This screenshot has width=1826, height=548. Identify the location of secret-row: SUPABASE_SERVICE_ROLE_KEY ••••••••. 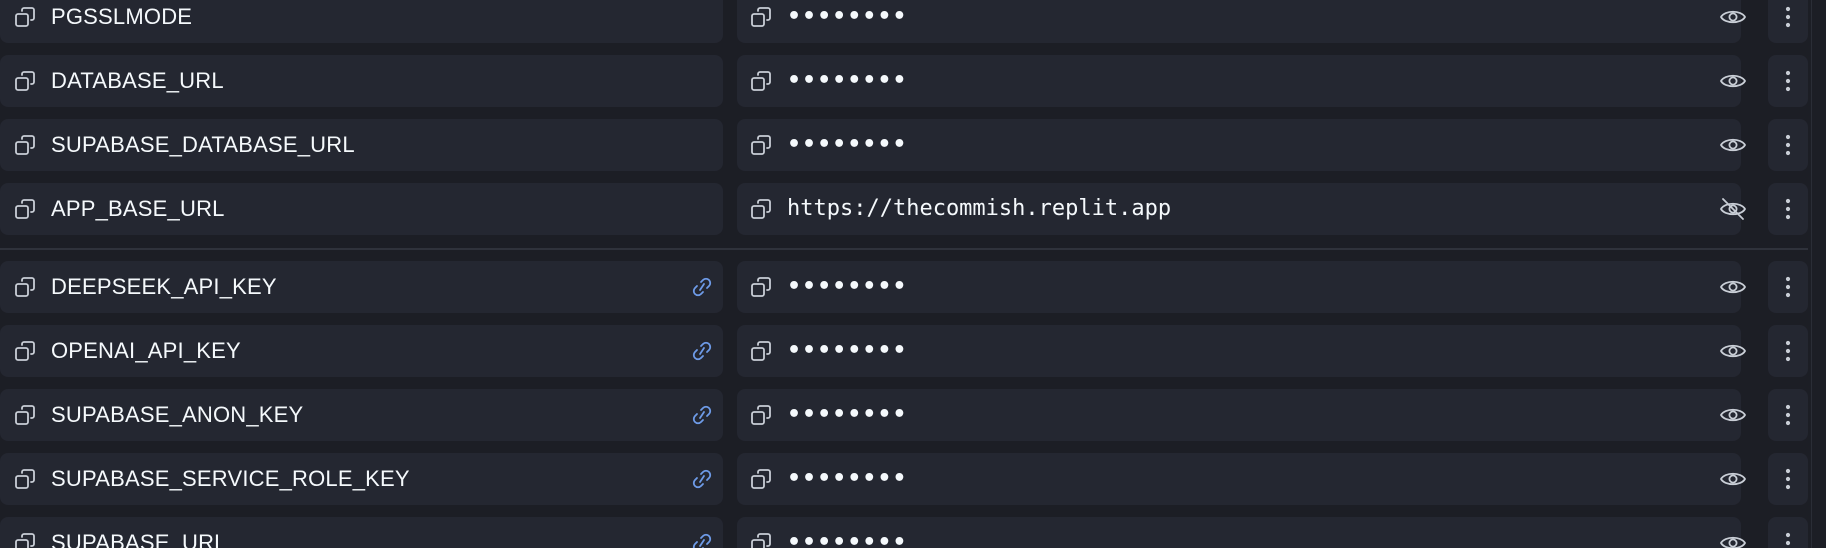
(913, 479).